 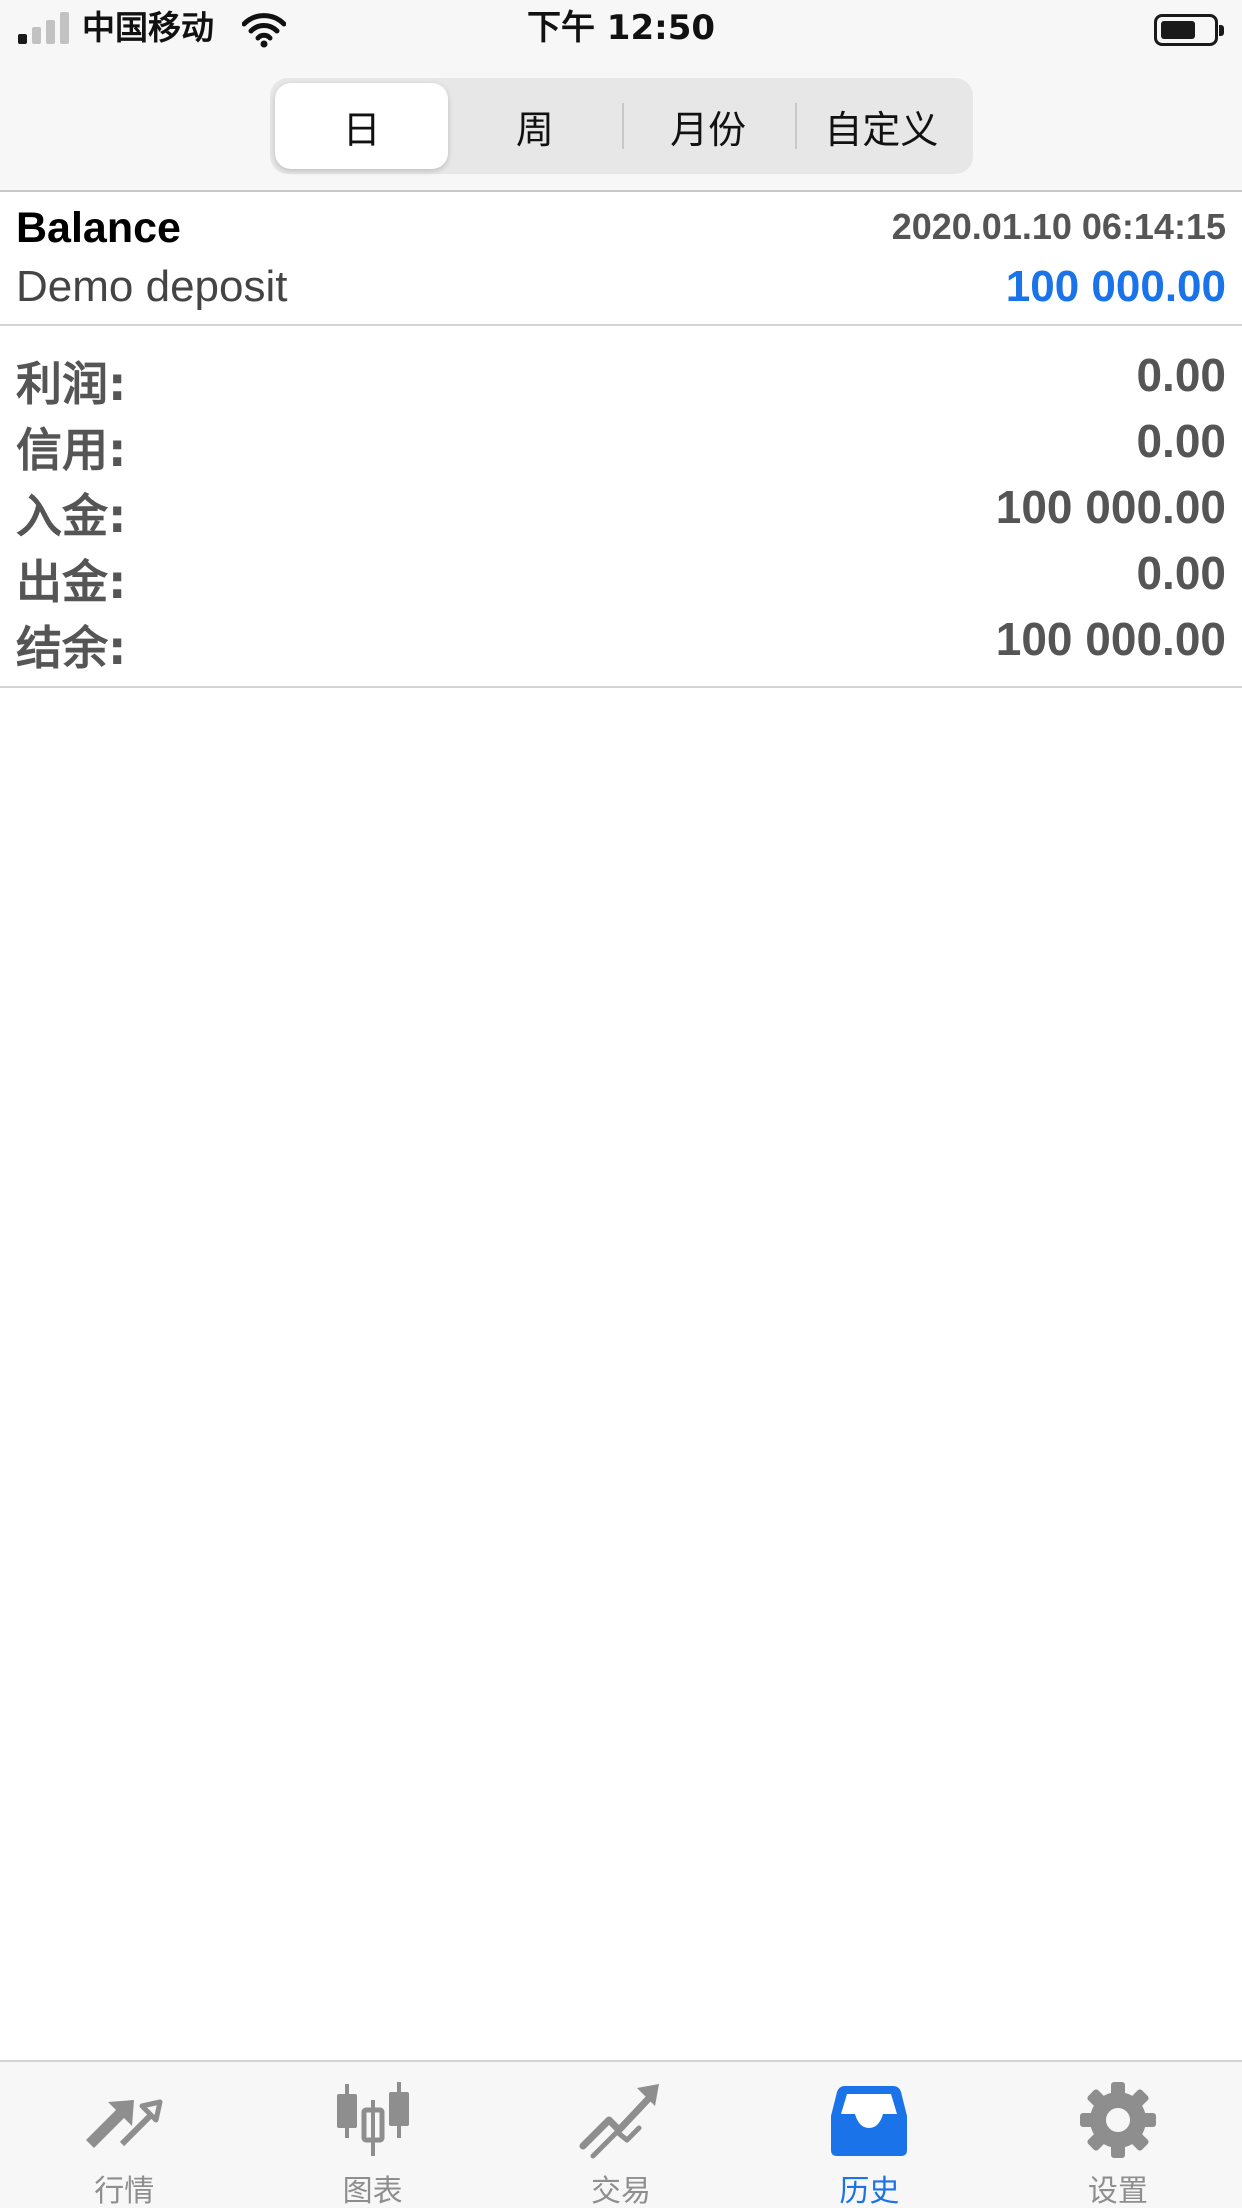 What do you see at coordinates (621, 640) in the screenshot?
I see `summary-row-balance: 结余: 100 000.00` at bounding box center [621, 640].